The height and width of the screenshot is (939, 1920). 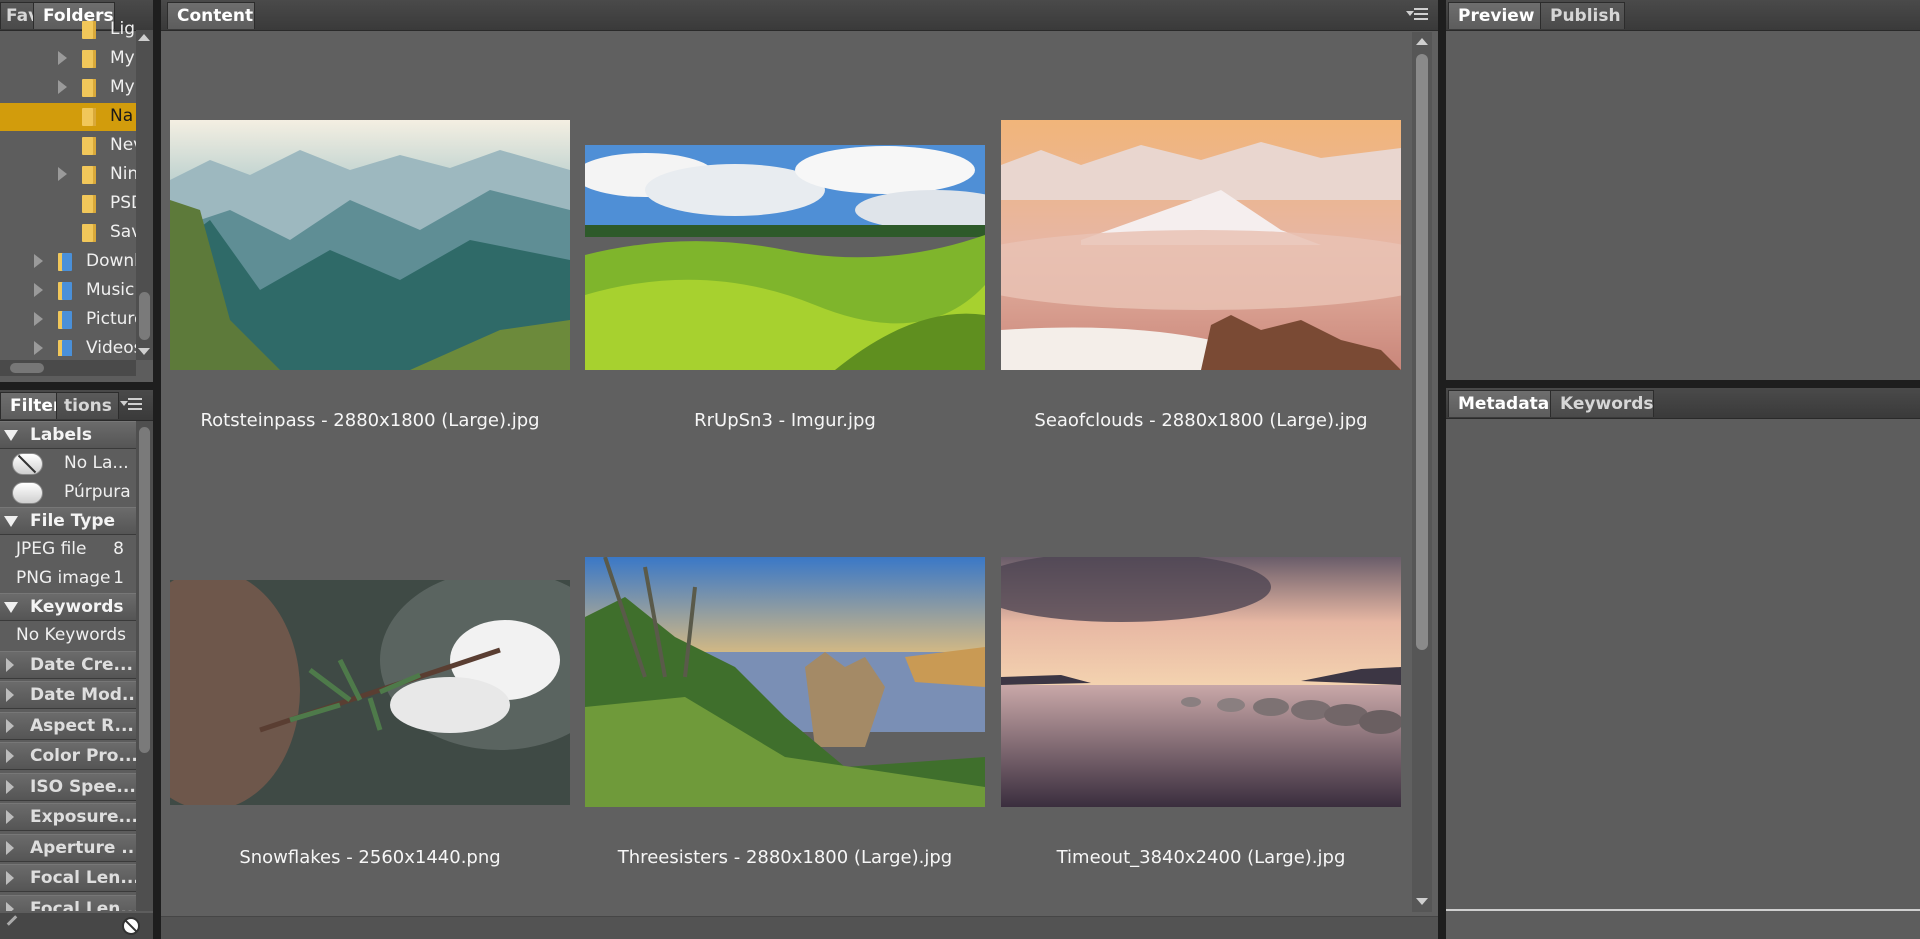 I want to click on folder-tree-item: Music, so click(x=68, y=291).